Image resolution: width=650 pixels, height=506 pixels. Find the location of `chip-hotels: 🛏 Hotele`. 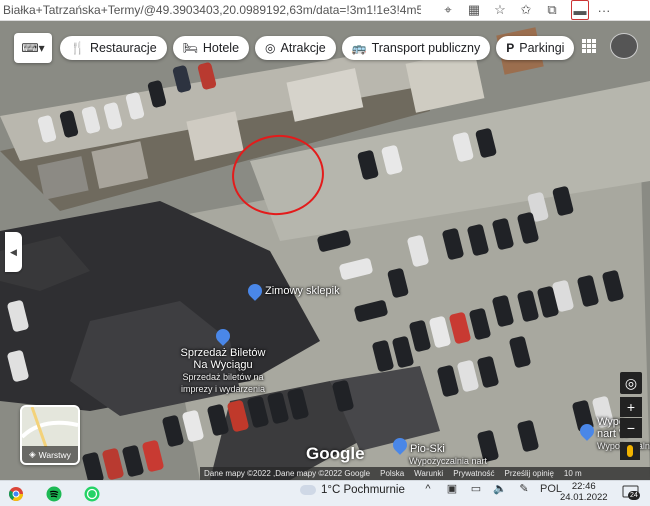

chip-hotels: 🛏 Hotele is located at coordinates (211, 48).